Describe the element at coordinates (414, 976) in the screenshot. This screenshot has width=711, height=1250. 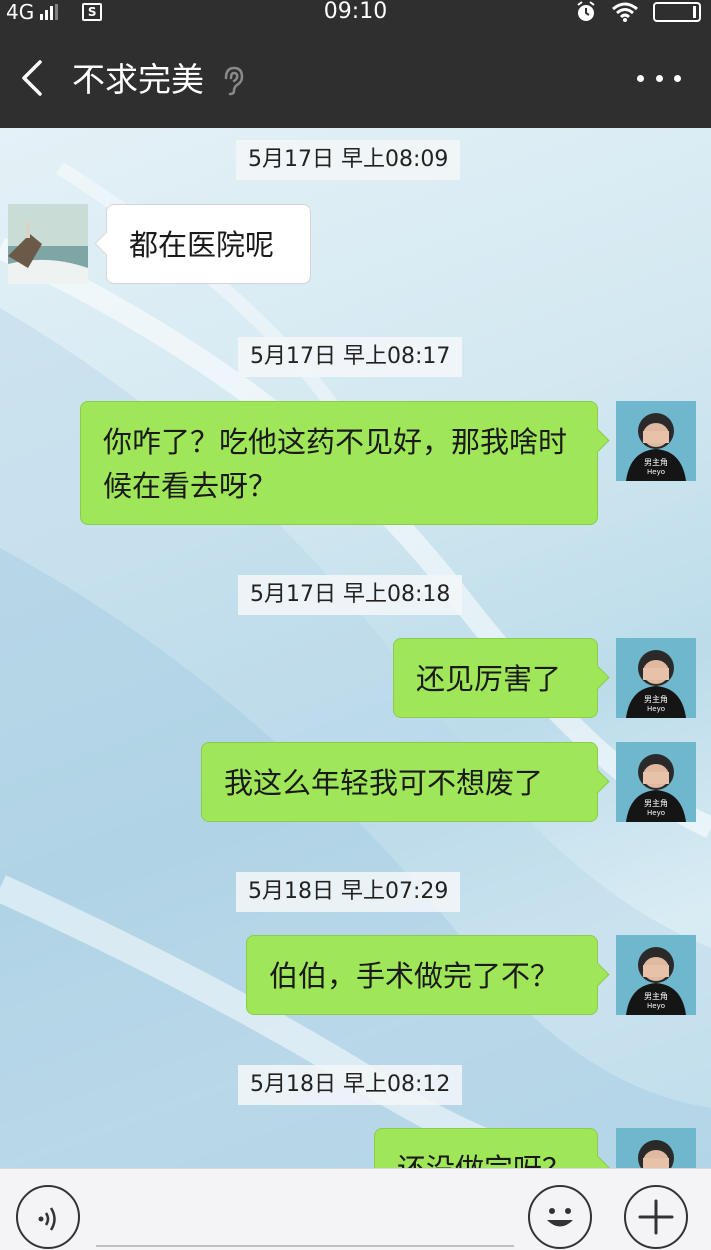
I see `message-text: 伯伯，手术做完了不？` at that location.